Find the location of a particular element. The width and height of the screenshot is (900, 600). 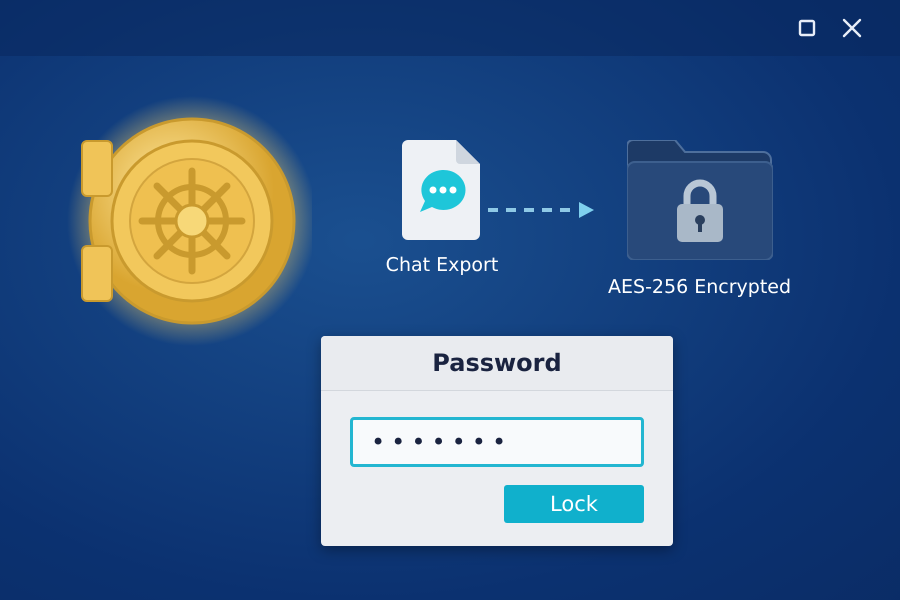

locked-folder-icon is located at coordinates (699, 200).